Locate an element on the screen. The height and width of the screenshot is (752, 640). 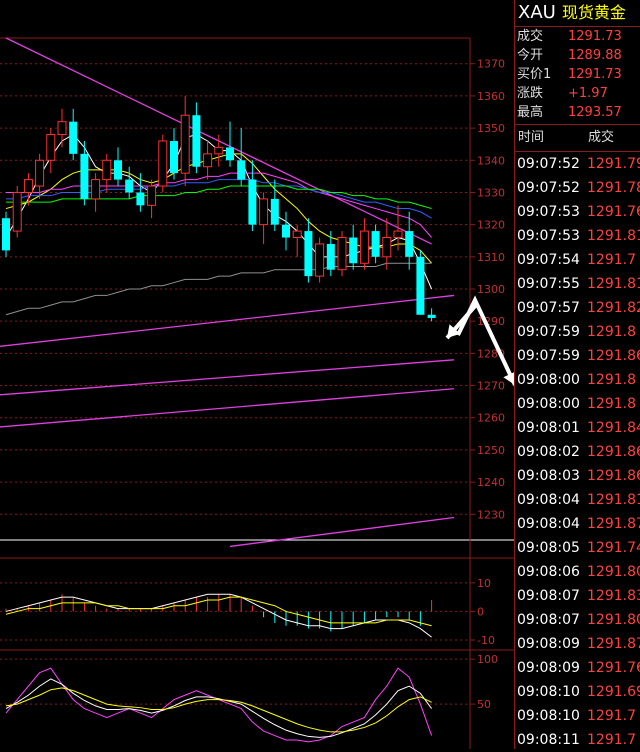
tape-price: 1291.78 is located at coordinates (613, 188).